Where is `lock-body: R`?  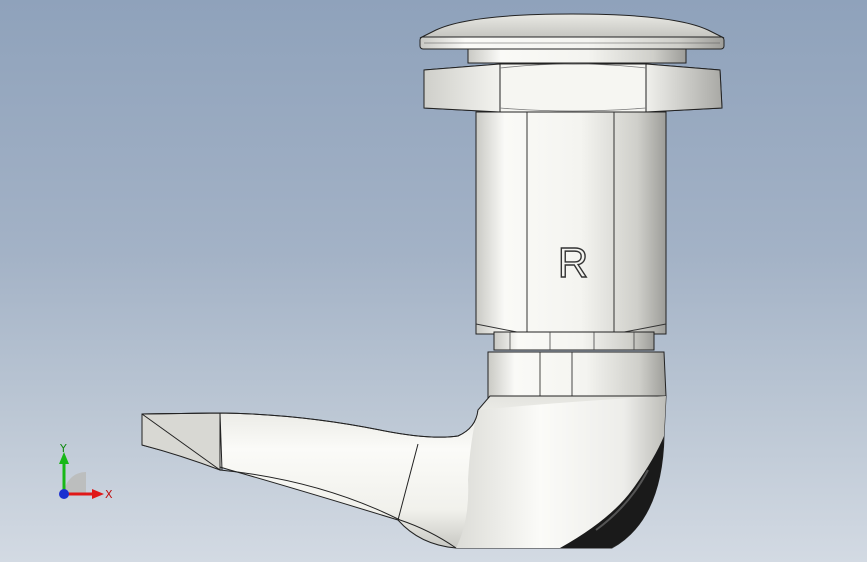
lock-body: R is located at coordinates (571, 223).